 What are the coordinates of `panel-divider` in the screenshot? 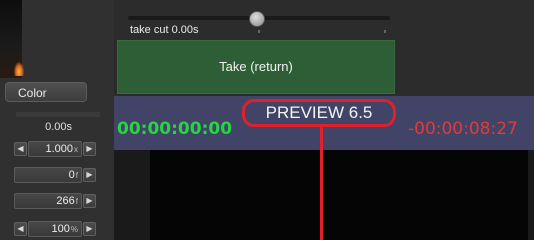 It's located at (58, 114).